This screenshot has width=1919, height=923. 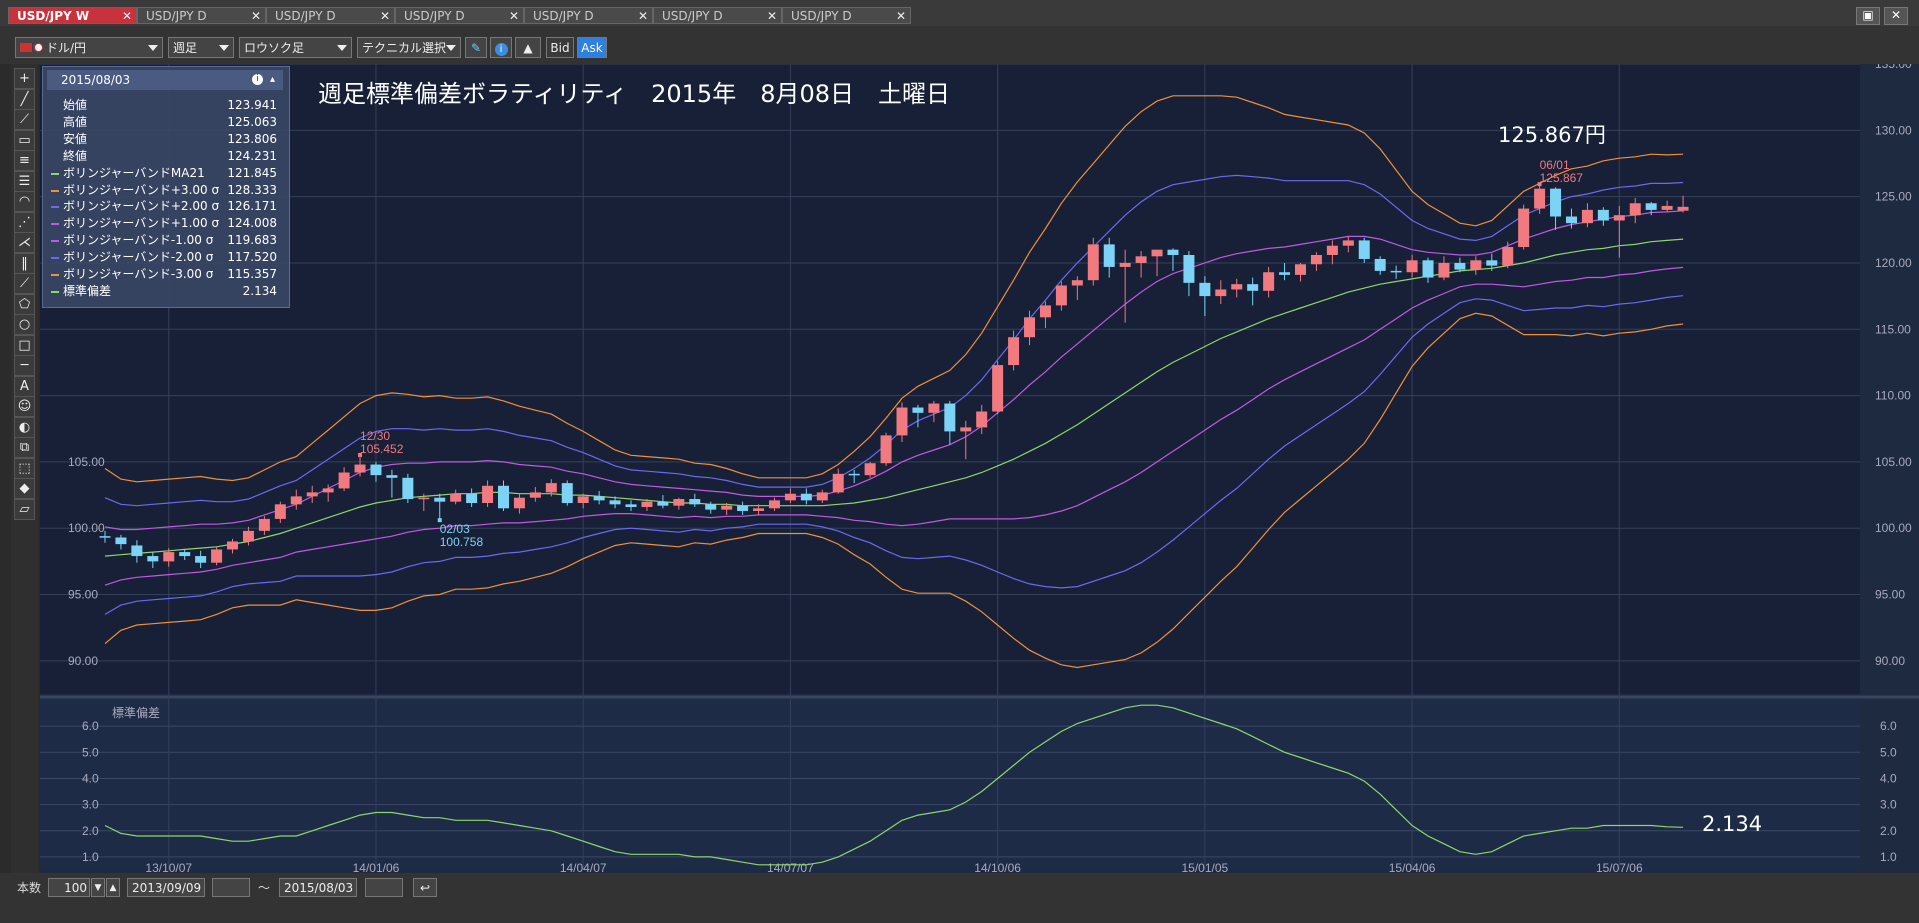 I want to click on hlines-tool-icon: ≡, so click(x=24, y=160).